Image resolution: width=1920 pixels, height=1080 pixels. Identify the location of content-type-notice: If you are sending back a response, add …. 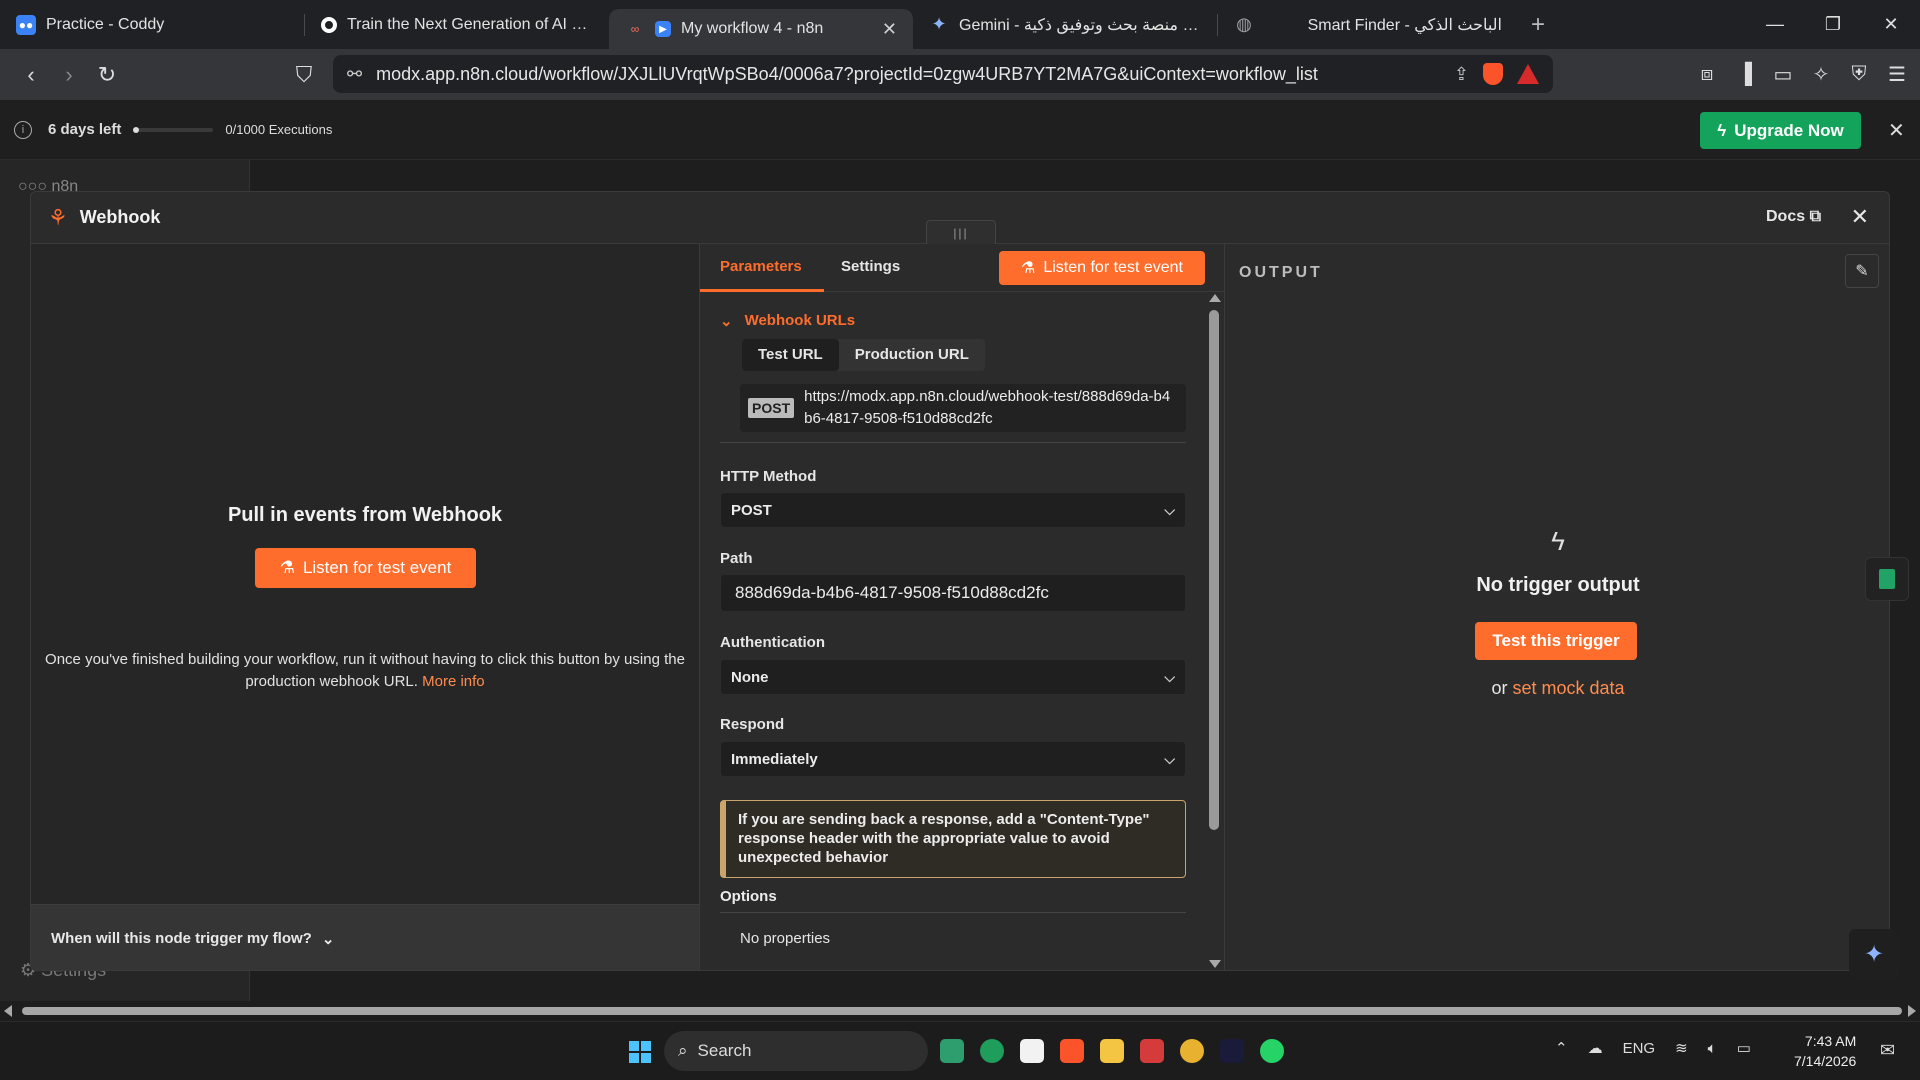
(953, 839).